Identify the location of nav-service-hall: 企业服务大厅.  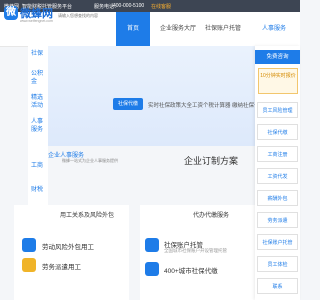
(178, 29).